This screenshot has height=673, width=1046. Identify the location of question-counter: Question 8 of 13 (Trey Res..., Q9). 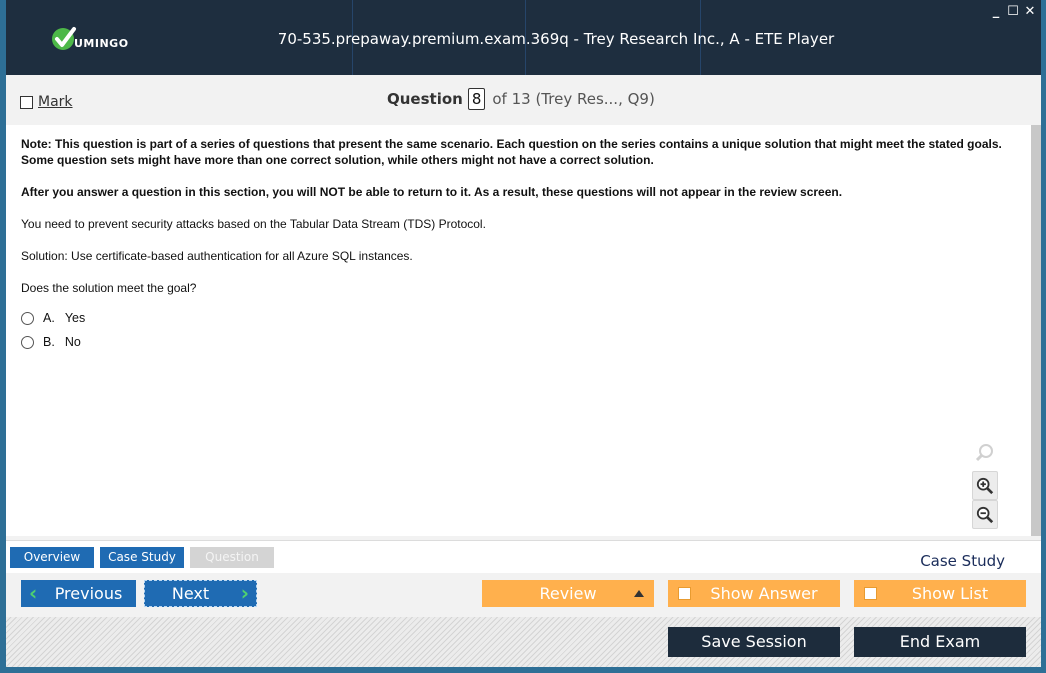
(521, 99).